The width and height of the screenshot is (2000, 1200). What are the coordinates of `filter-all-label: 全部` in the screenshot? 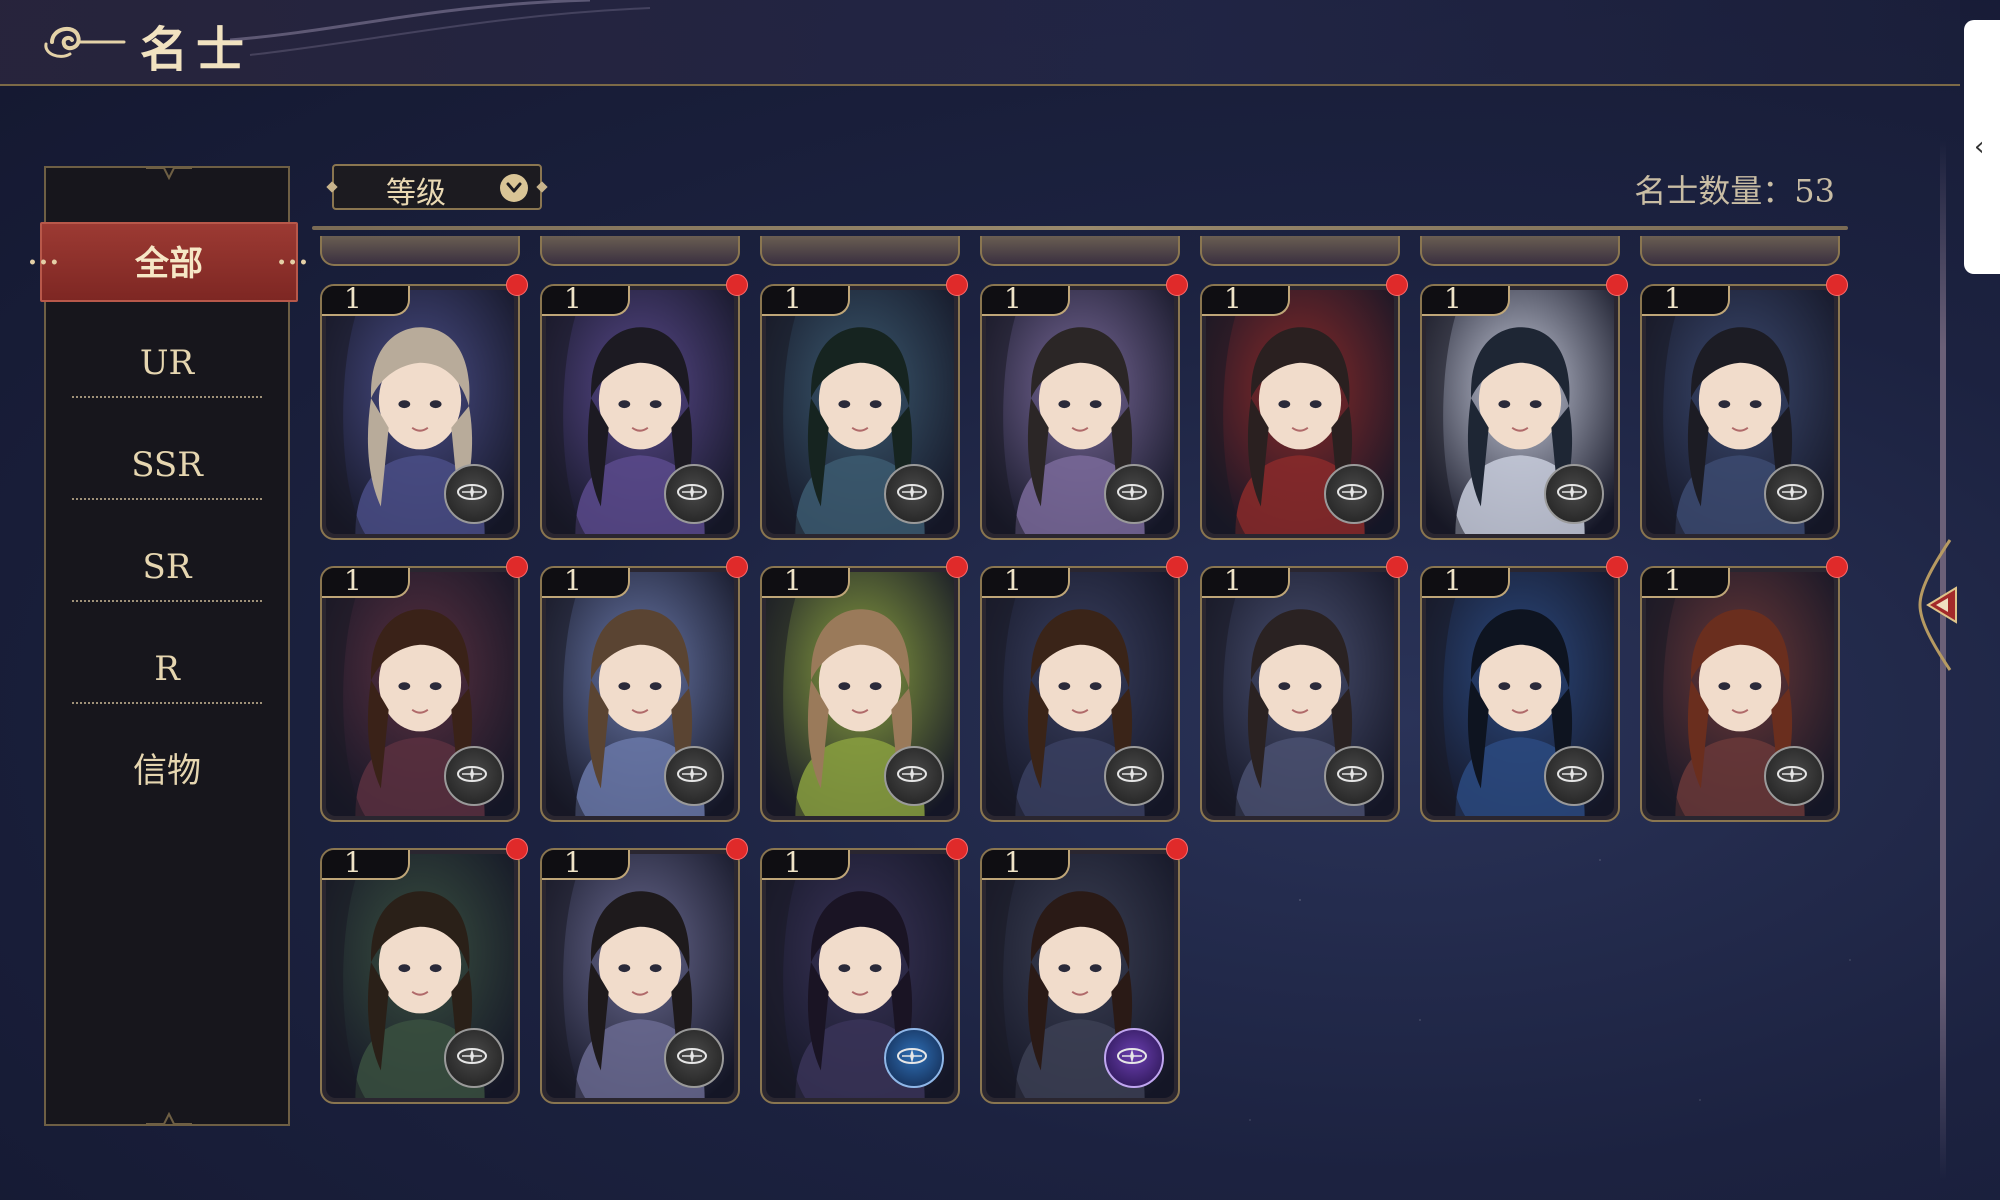 It's located at (169, 264).